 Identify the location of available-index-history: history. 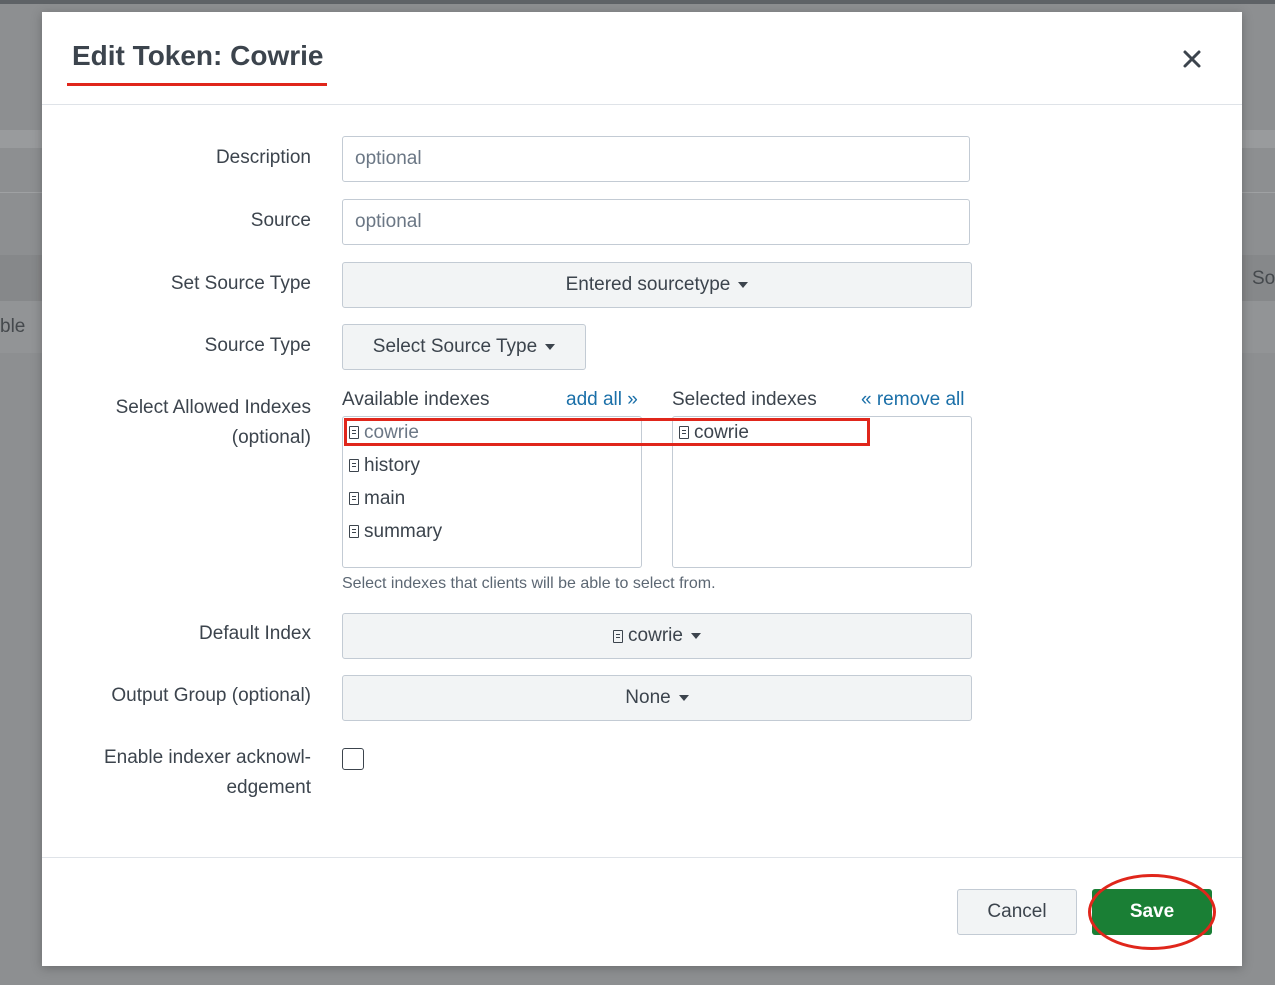
(384, 466).